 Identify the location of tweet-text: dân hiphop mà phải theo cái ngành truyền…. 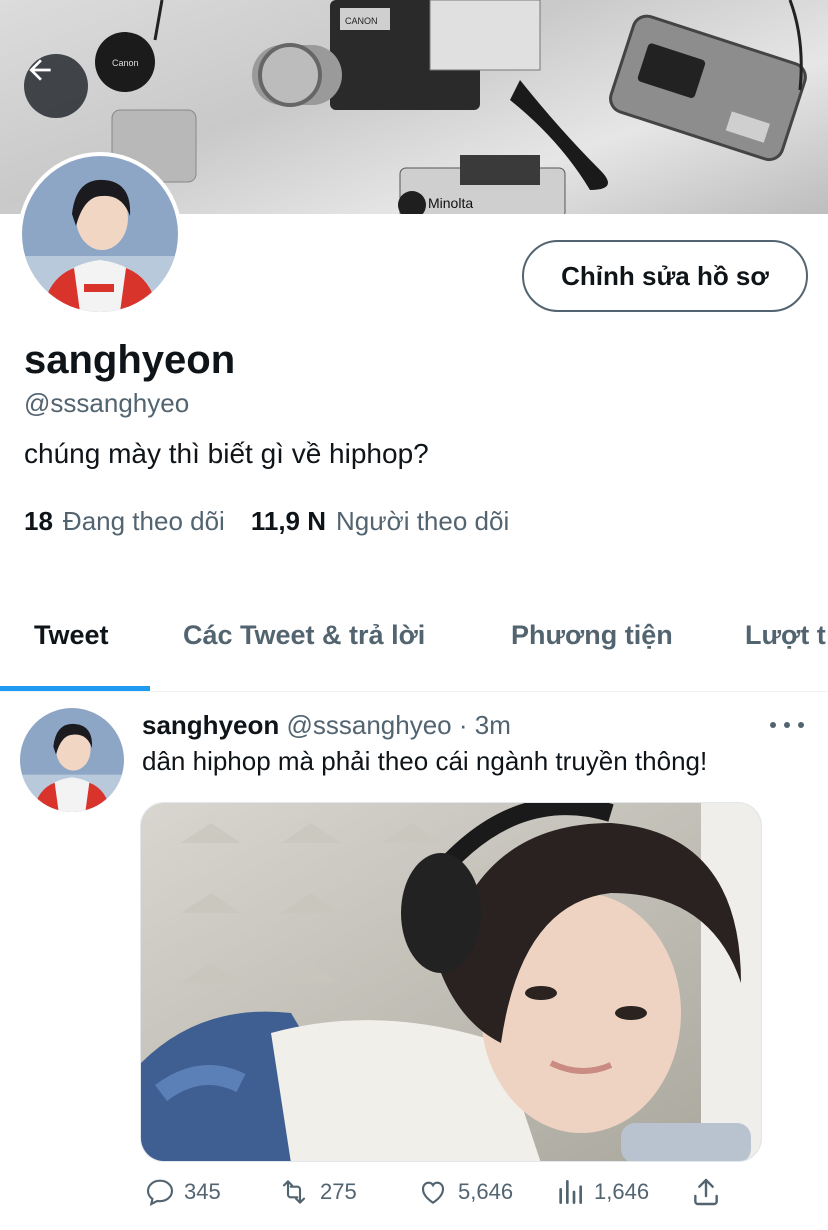
(425, 761).